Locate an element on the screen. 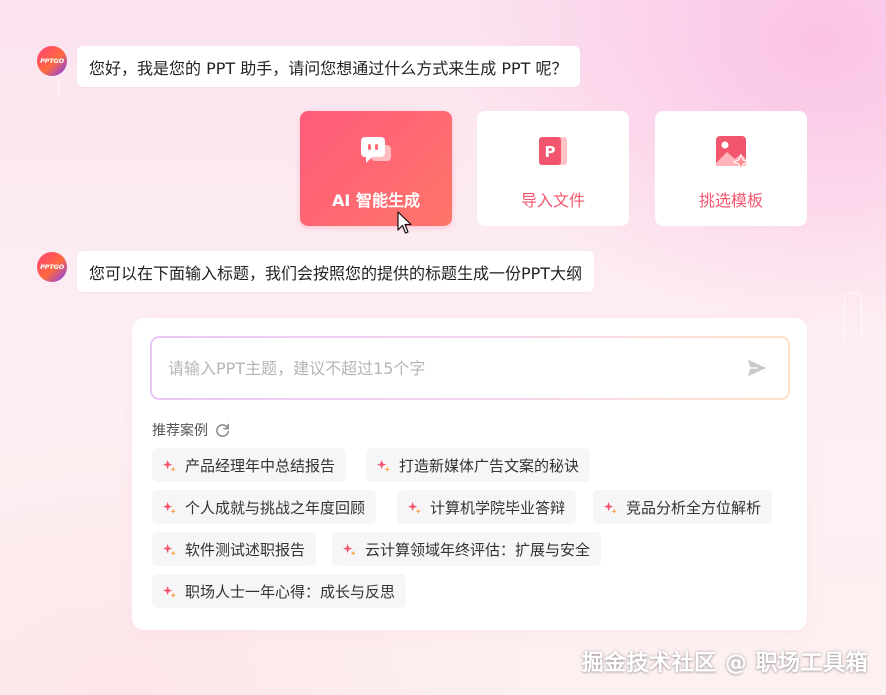  assistant-message: 您好，我是您的 PPT 助手，请问您想通过什么方式来生成 PPT 呢？ is located at coordinates (328, 66).